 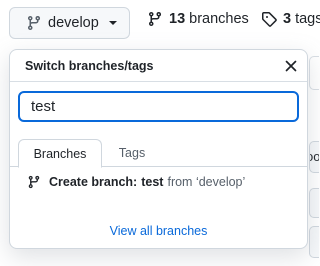 I want to click on branches-count: 13, so click(x=177, y=19).